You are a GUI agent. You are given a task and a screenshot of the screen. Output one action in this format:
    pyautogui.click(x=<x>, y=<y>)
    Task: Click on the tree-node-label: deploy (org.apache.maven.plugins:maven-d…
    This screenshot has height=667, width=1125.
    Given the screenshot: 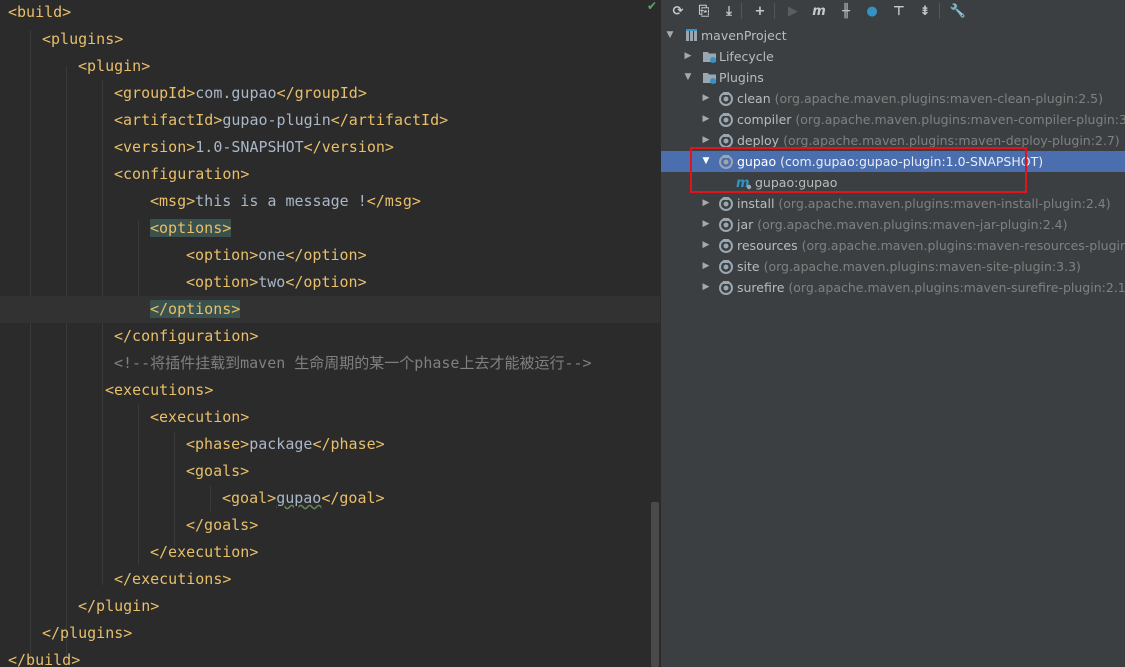 What is the action you would take?
    pyautogui.click(x=928, y=140)
    